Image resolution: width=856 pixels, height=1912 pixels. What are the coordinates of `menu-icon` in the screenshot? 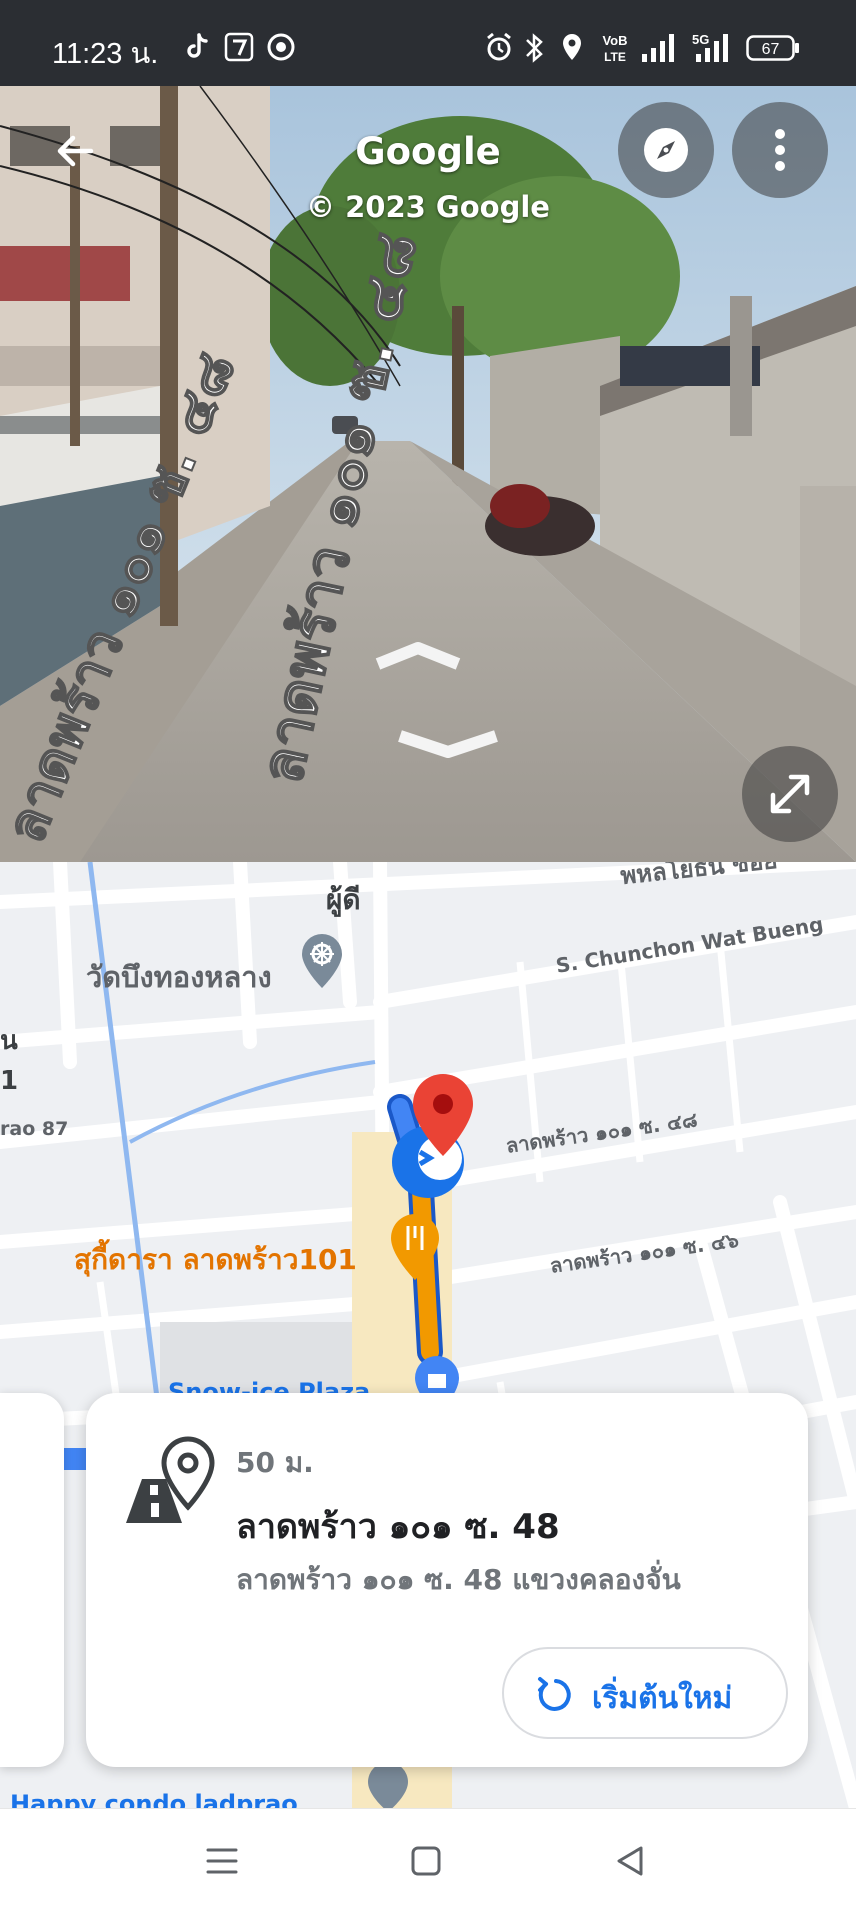 It's located at (222, 1861).